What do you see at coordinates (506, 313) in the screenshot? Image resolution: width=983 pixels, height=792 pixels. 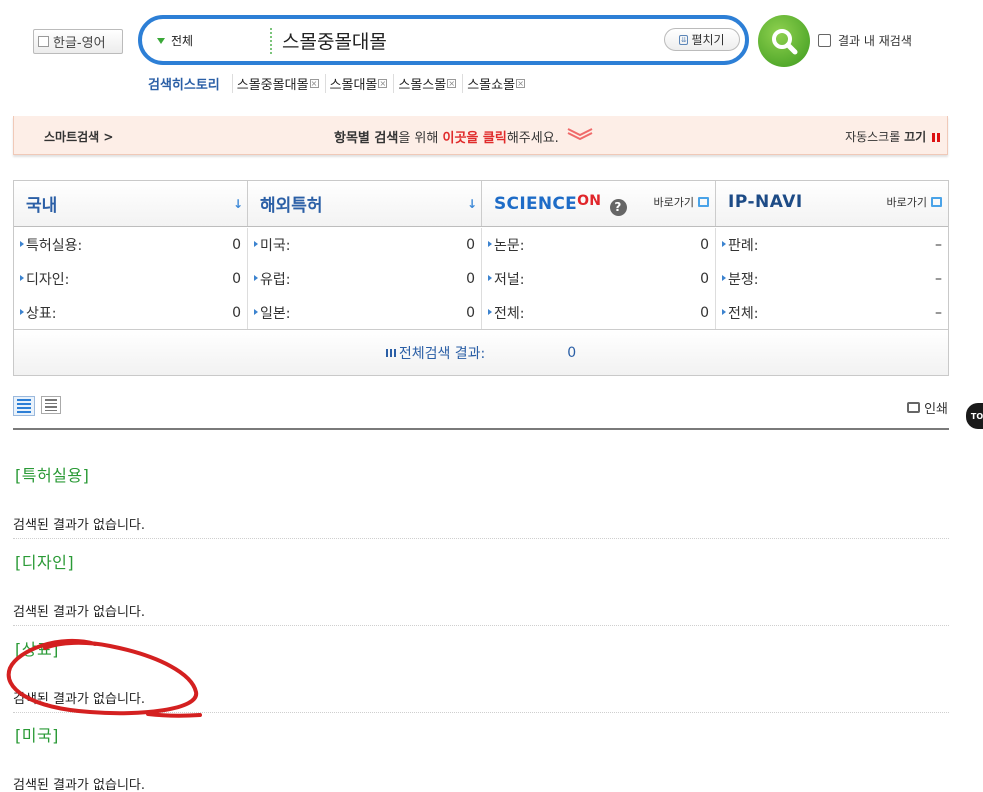 I see `row-label: 전체:` at bounding box center [506, 313].